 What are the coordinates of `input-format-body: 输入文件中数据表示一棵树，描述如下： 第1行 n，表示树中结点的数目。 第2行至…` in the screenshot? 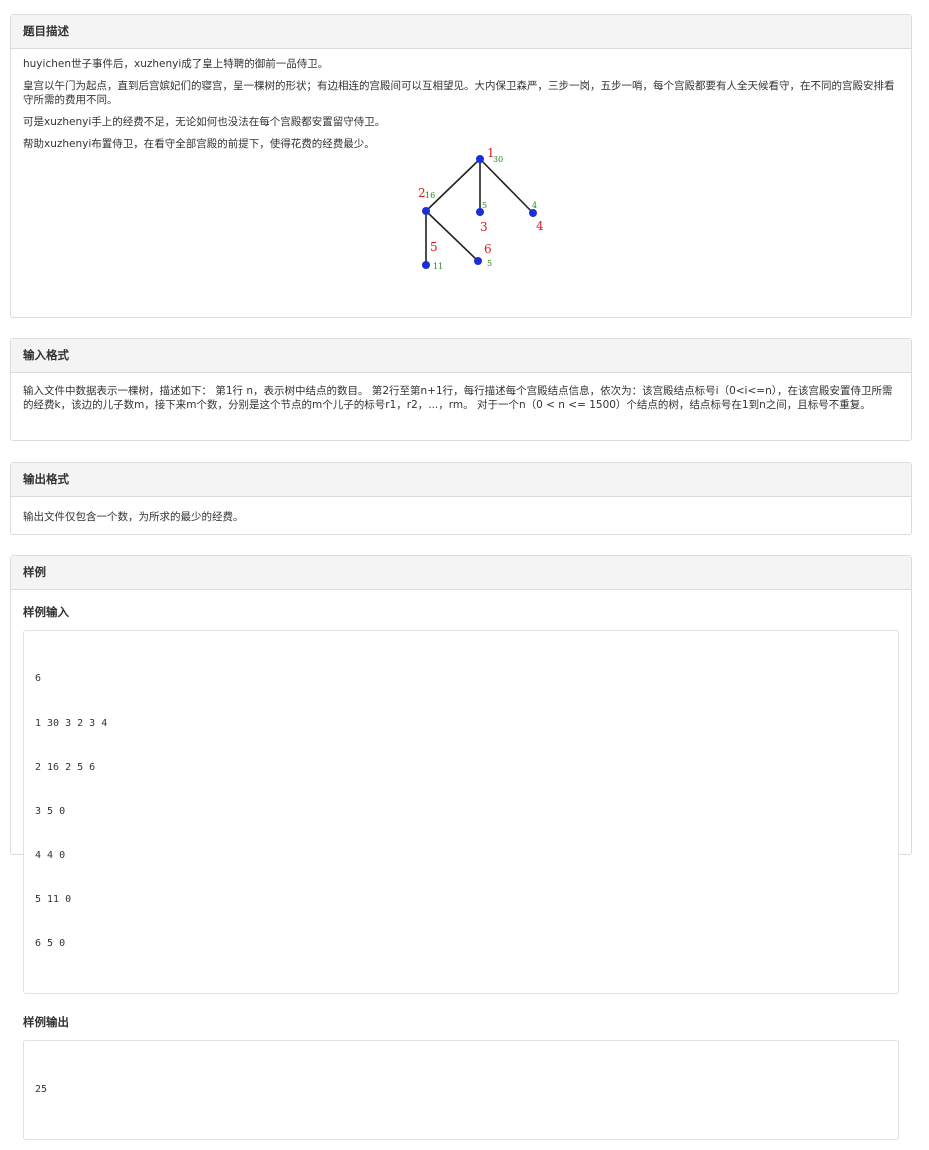 It's located at (461, 397).